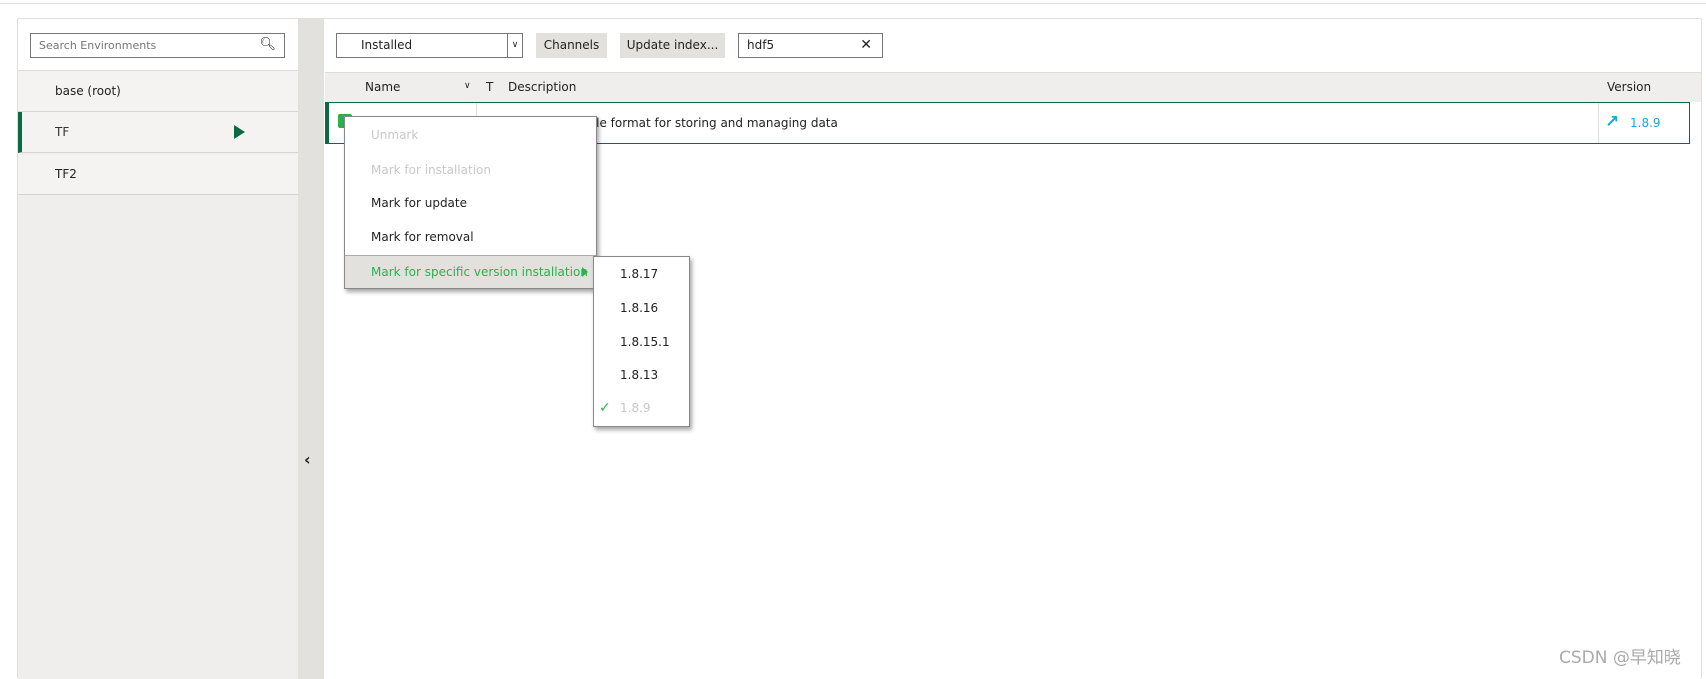 The width and height of the screenshot is (1706, 679). Describe the element at coordinates (158, 91) in the screenshot. I see `env-item-base: base (root)` at that location.